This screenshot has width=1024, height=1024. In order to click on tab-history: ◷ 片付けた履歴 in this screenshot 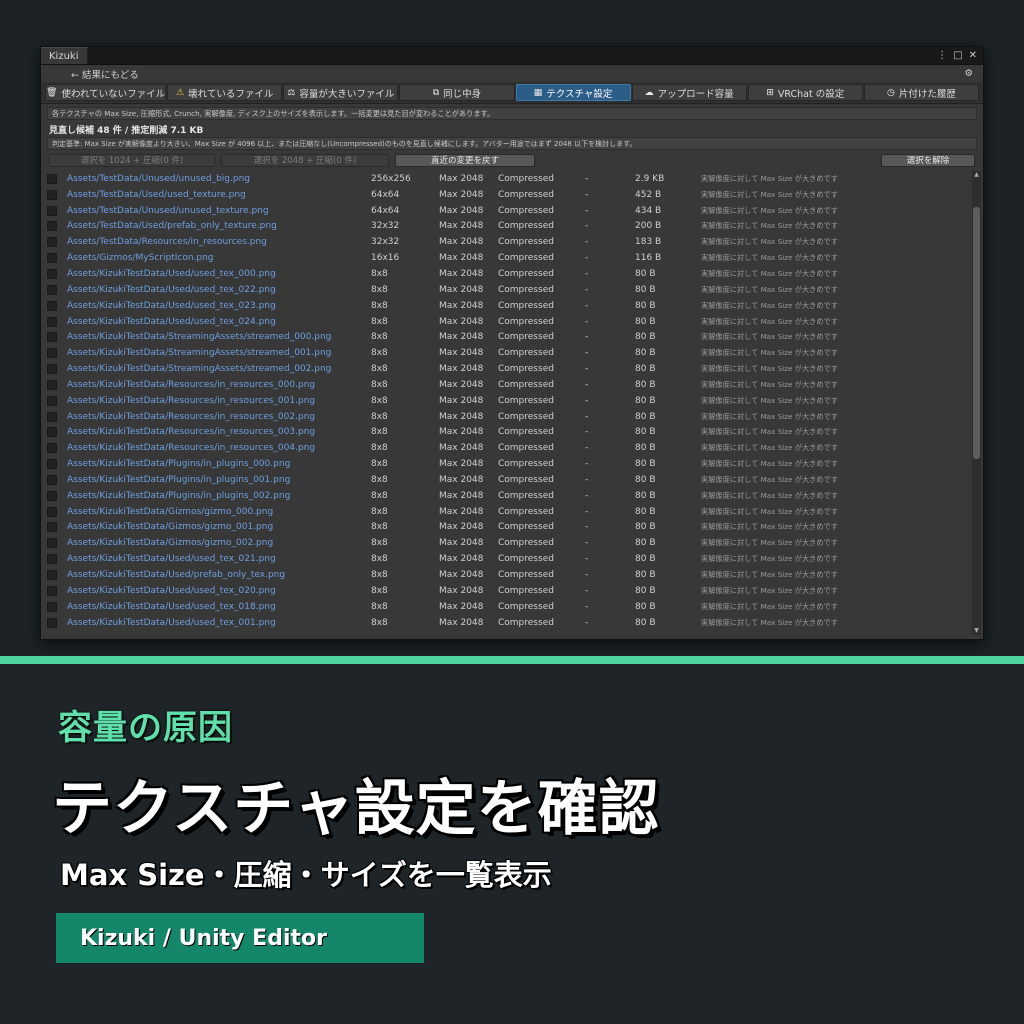, I will do `click(921, 92)`.